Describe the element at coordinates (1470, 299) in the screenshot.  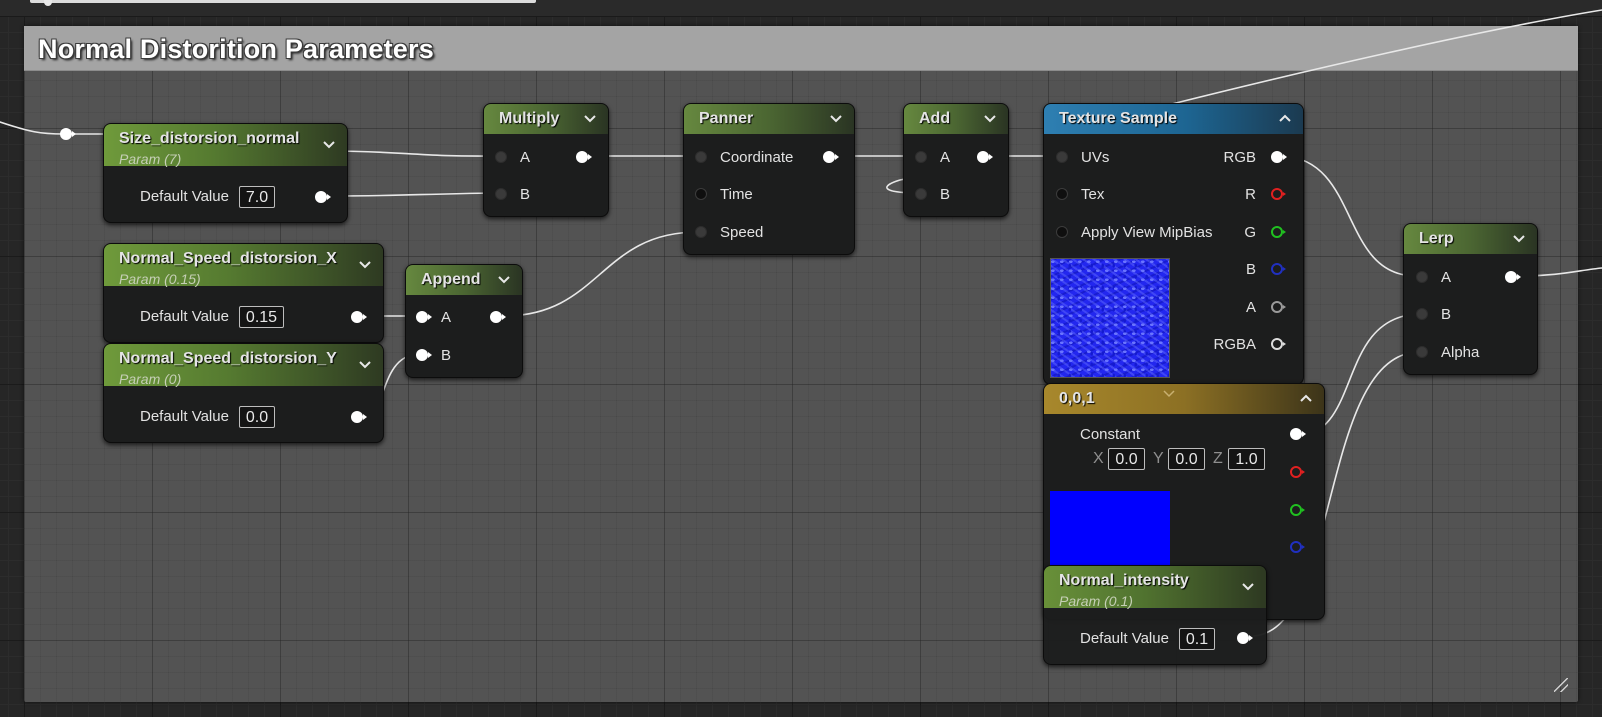
I see `node-lerp: Lerp A B Alpha` at that location.